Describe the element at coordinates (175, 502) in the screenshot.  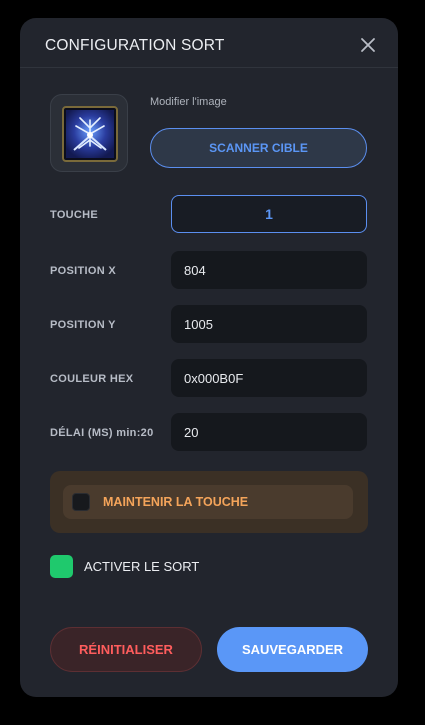
I see `hold-key-label: MAINTENIR LA TOUCHE` at that location.